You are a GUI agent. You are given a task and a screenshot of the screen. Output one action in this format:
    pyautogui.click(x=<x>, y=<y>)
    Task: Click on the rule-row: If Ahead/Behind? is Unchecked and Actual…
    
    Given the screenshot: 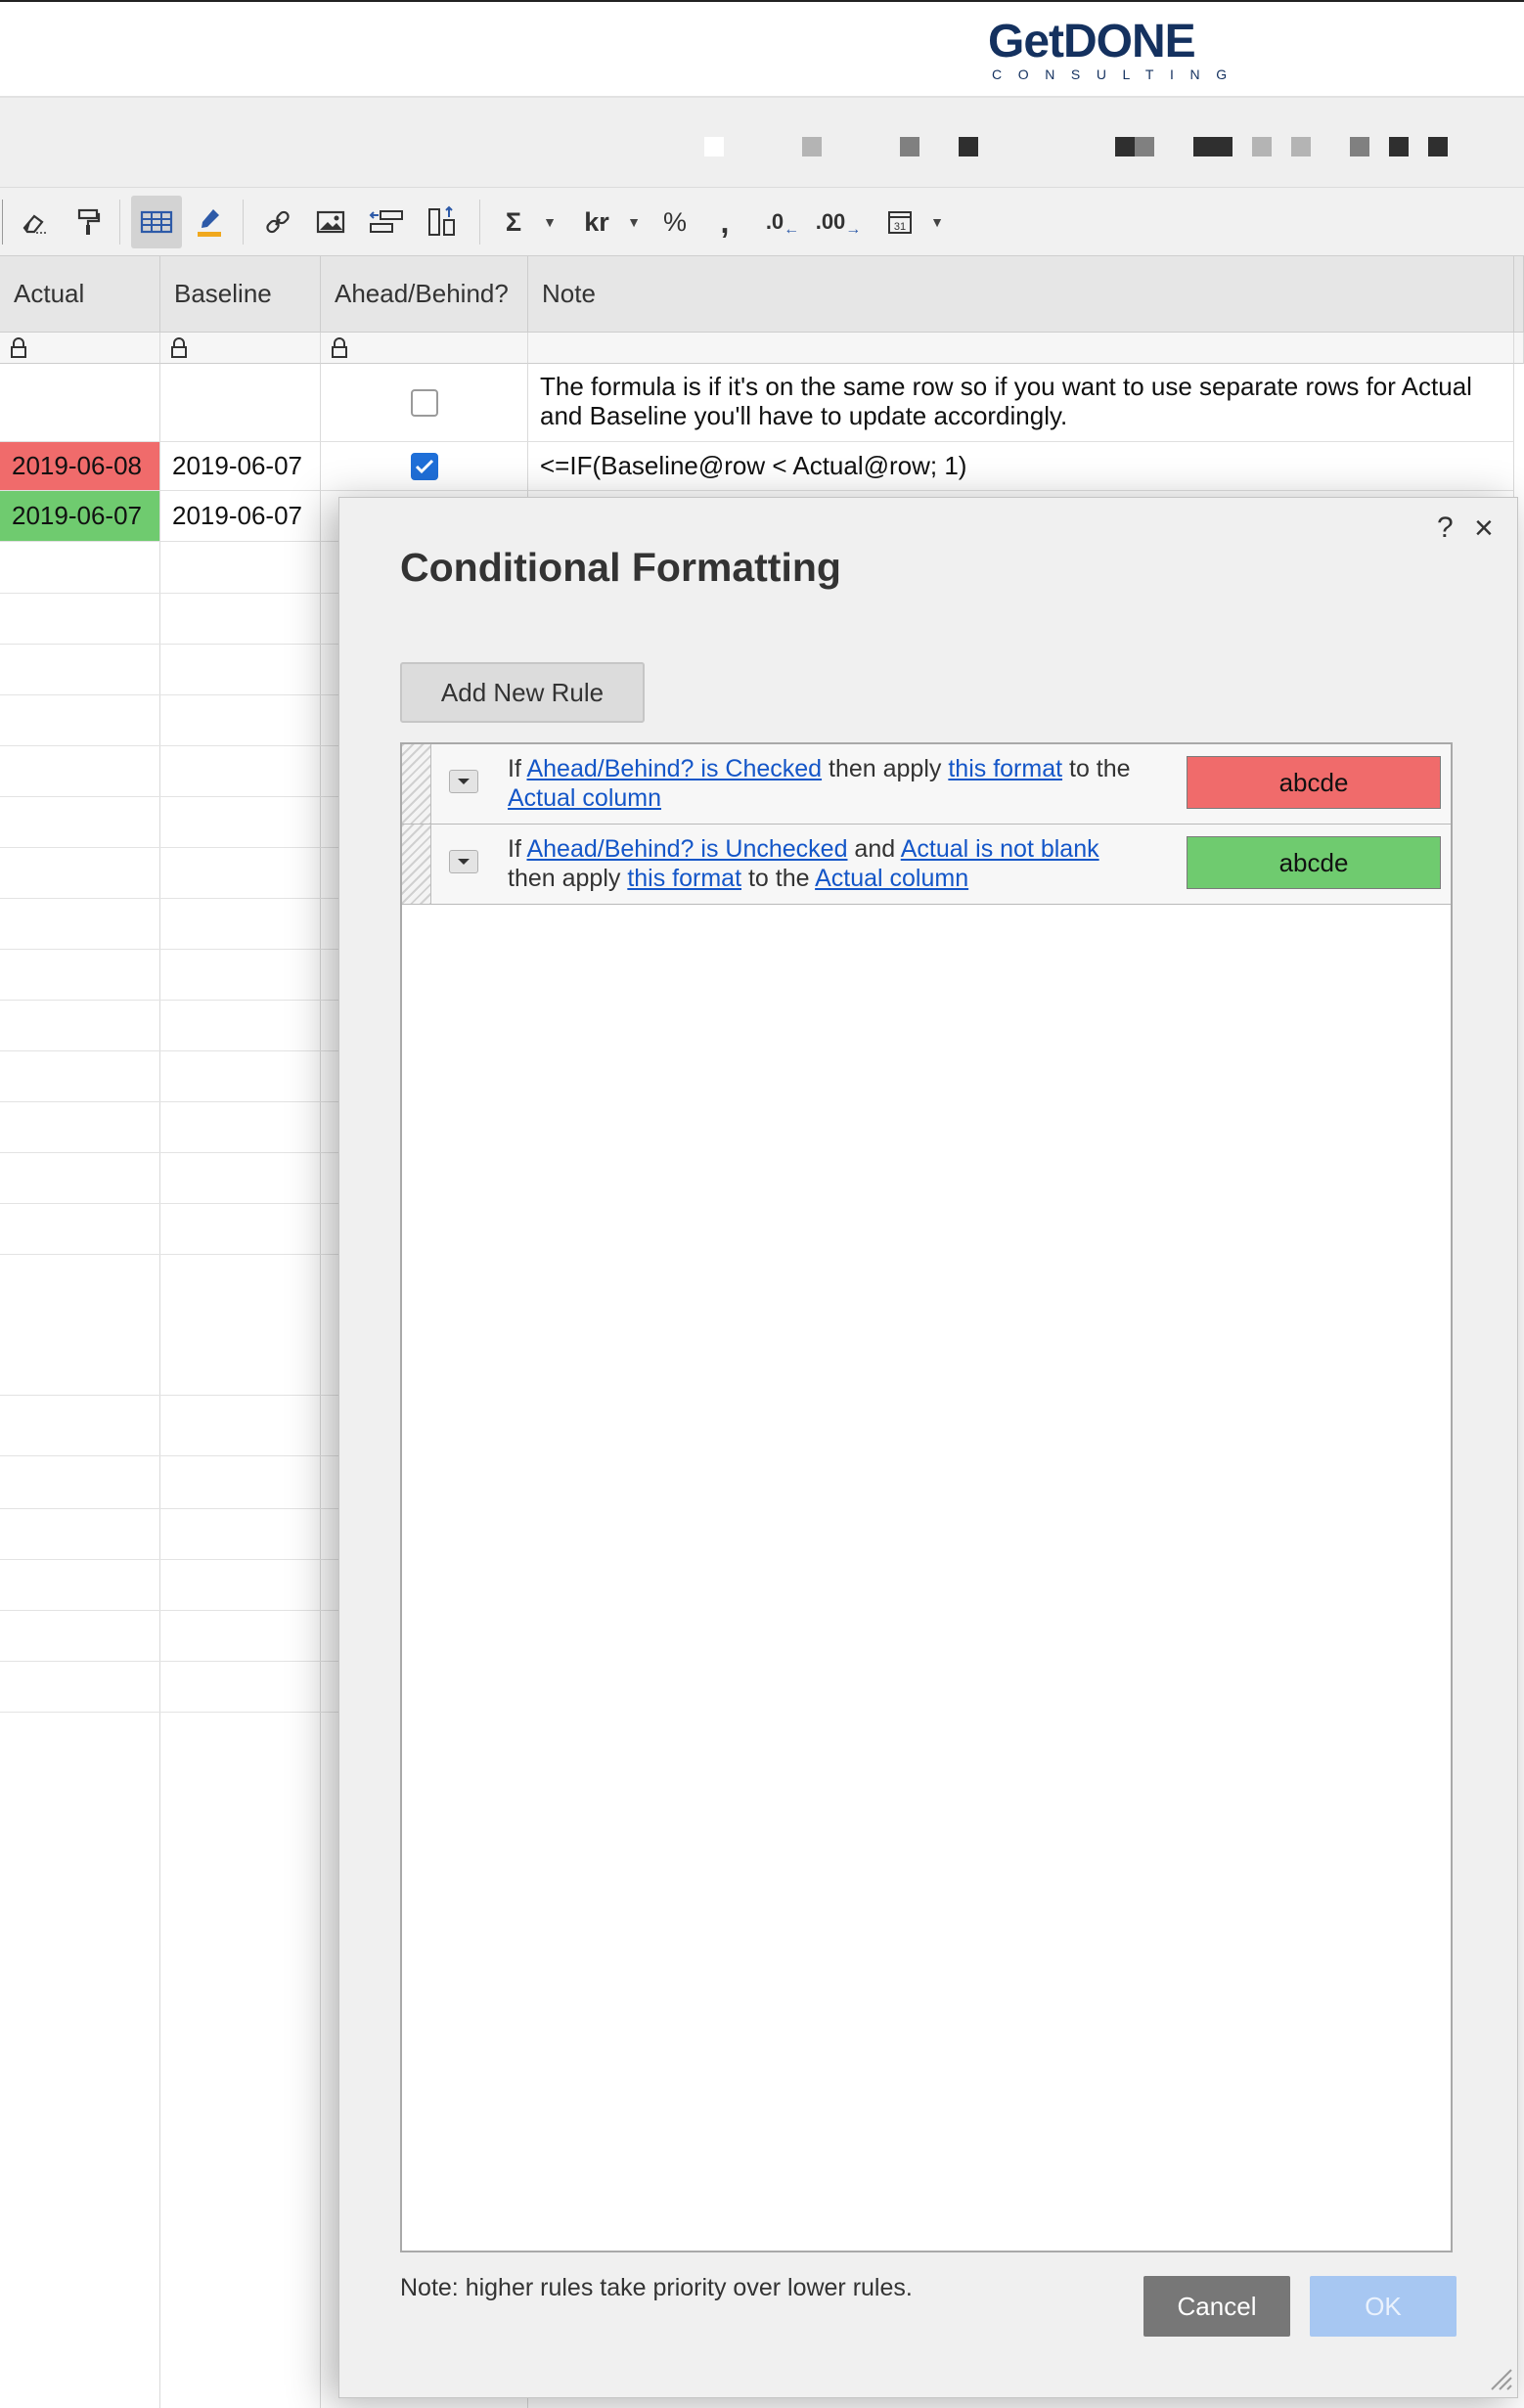 What is the action you would take?
    pyautogui.click(x=926, y=865)
    